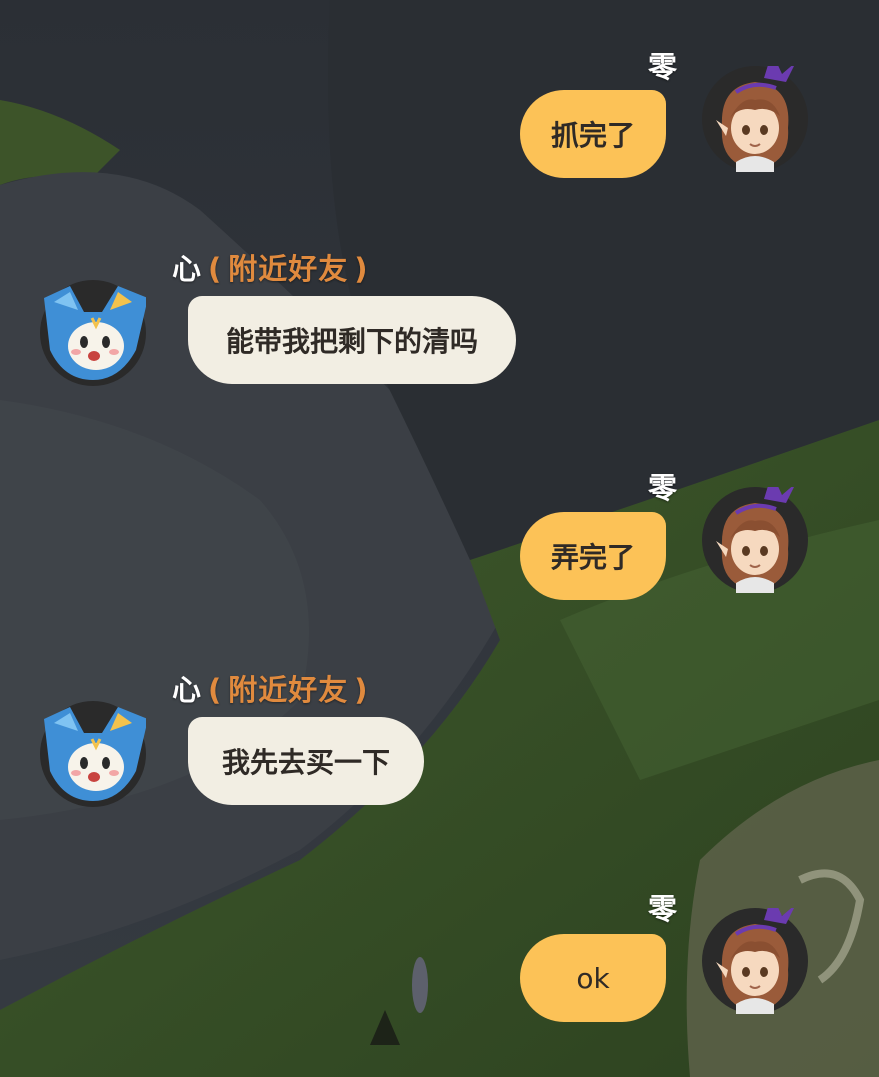  I want to click on message-text: ok, so click(593, 978).